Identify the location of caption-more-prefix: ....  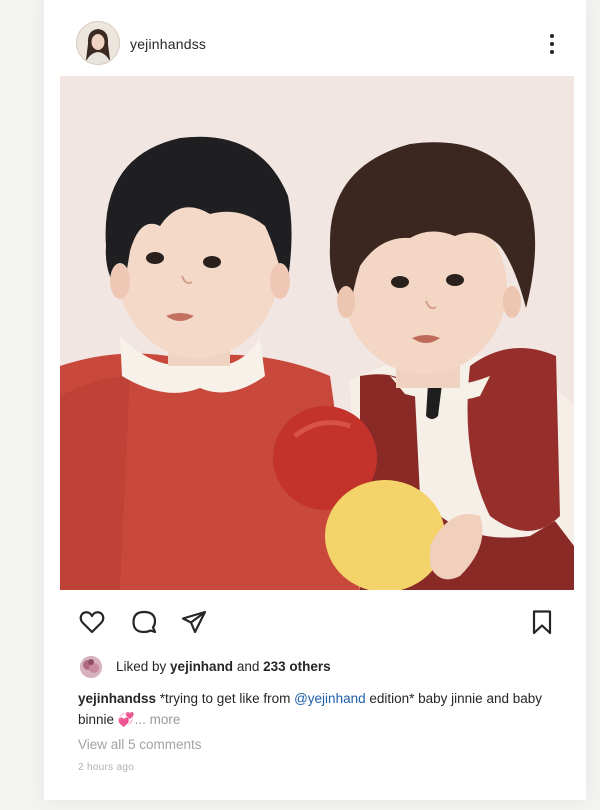
(142, 719).